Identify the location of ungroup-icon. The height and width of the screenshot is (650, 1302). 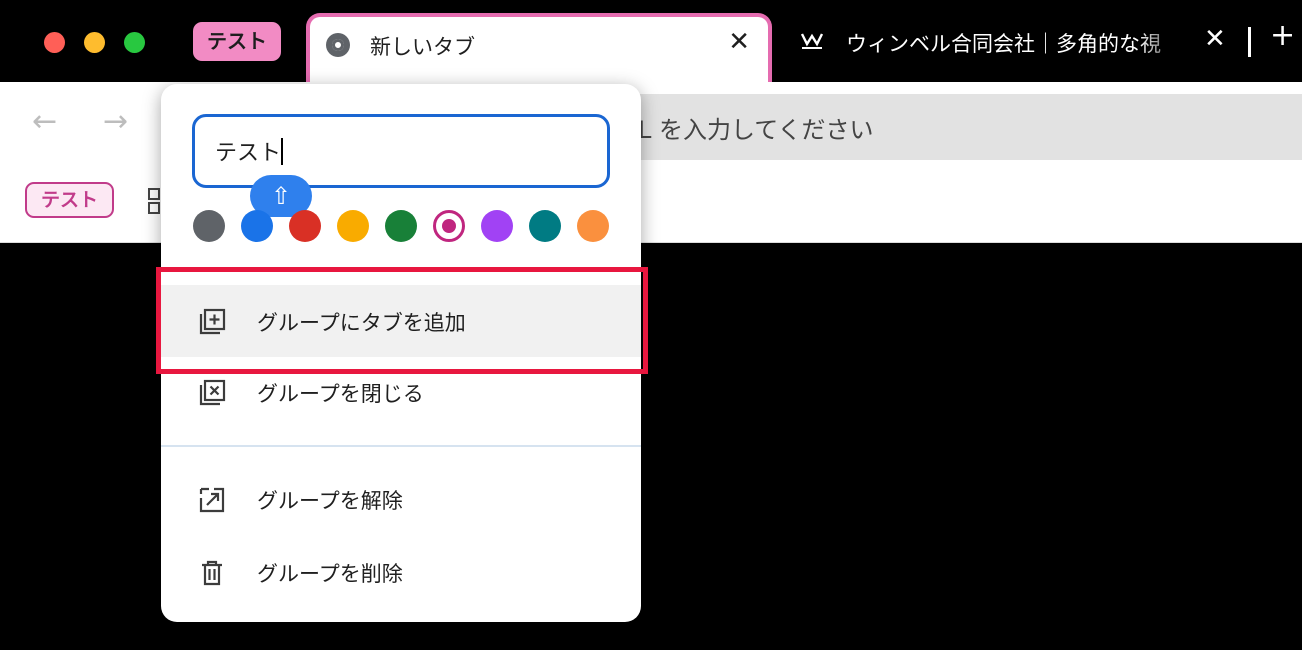
(212, 500).